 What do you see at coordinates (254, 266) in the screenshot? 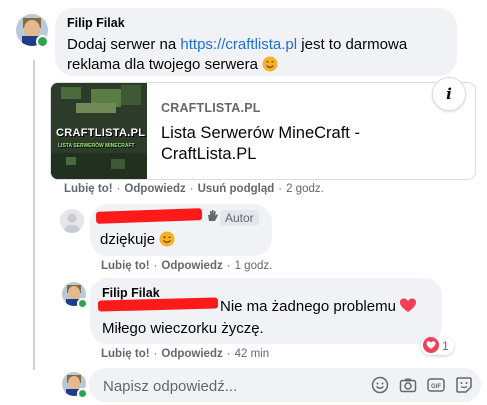
I see `comment-timestamp: 1 godz.` at bounding box center [254, 266].